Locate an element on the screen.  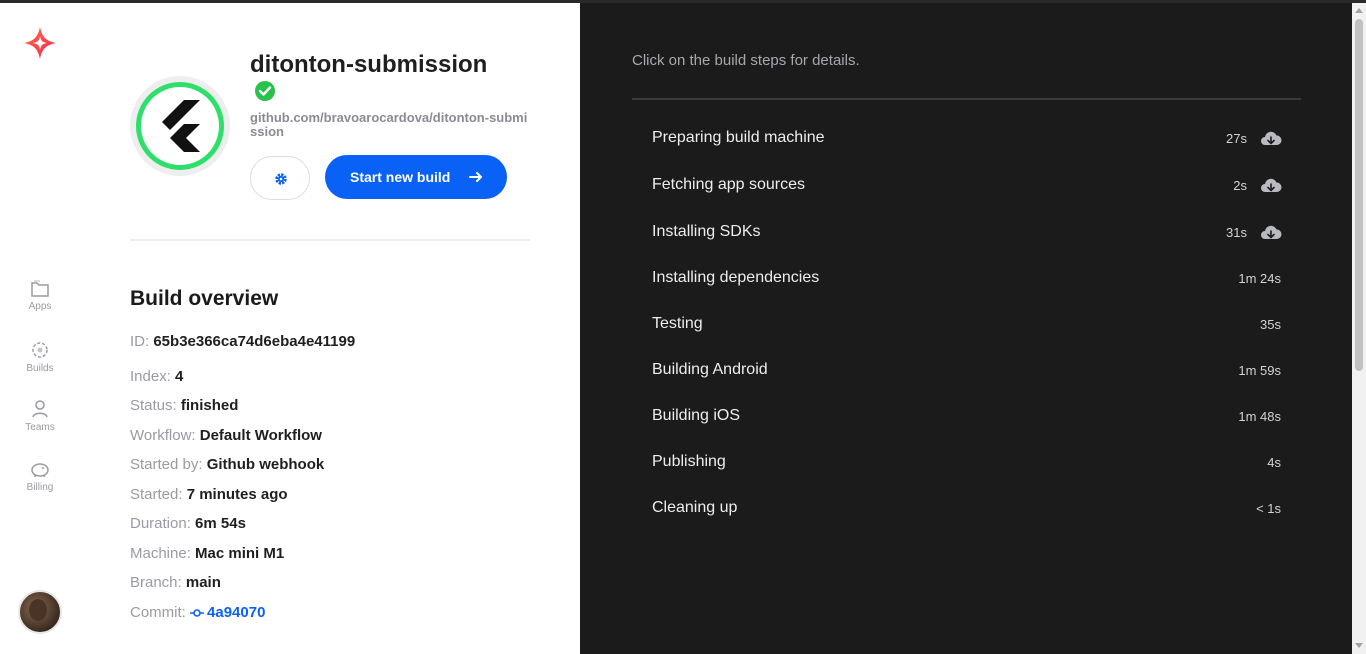
field-duration: Duration: 6m 54s is located at coordinates (188, 523).